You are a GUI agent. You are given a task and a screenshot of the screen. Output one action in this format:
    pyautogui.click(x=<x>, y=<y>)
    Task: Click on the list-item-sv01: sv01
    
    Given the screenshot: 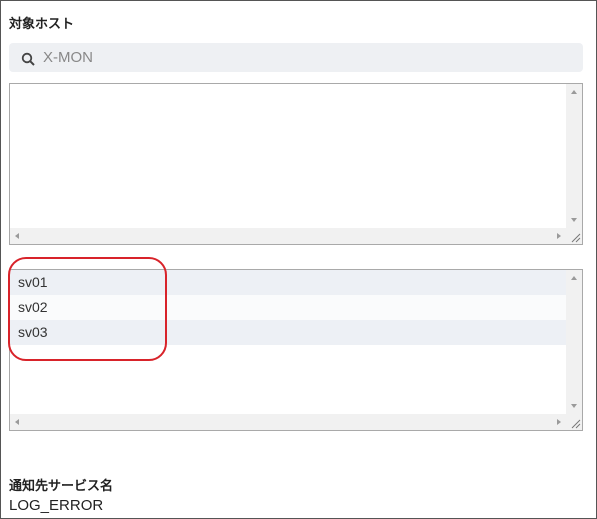 What is the action you would take?
    pyautogui.click(x=288, y=282)
    